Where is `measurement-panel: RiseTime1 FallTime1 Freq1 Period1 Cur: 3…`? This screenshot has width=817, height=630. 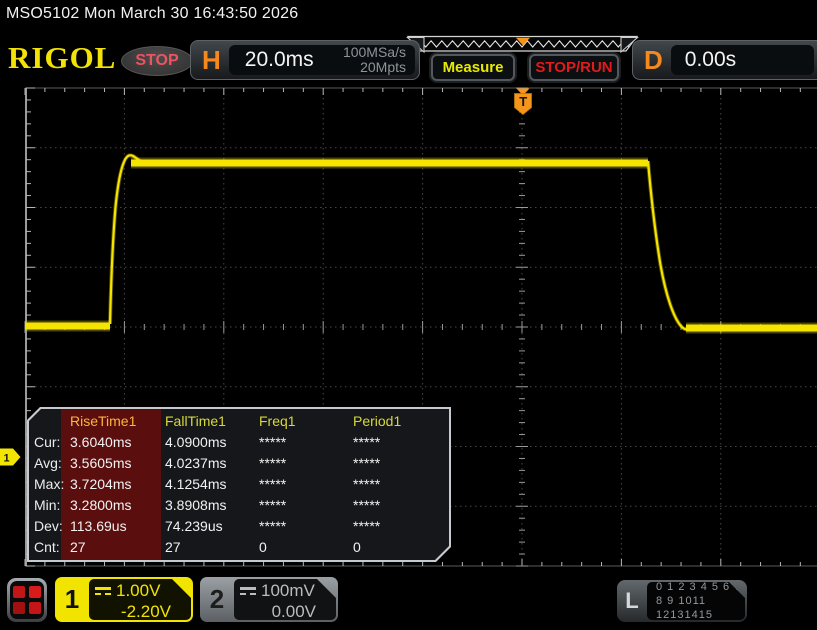 measurement-panel: RiseTime1 FallTime1 Freq1 Period1 Cur: 3… is located at coordinates (239, 484).